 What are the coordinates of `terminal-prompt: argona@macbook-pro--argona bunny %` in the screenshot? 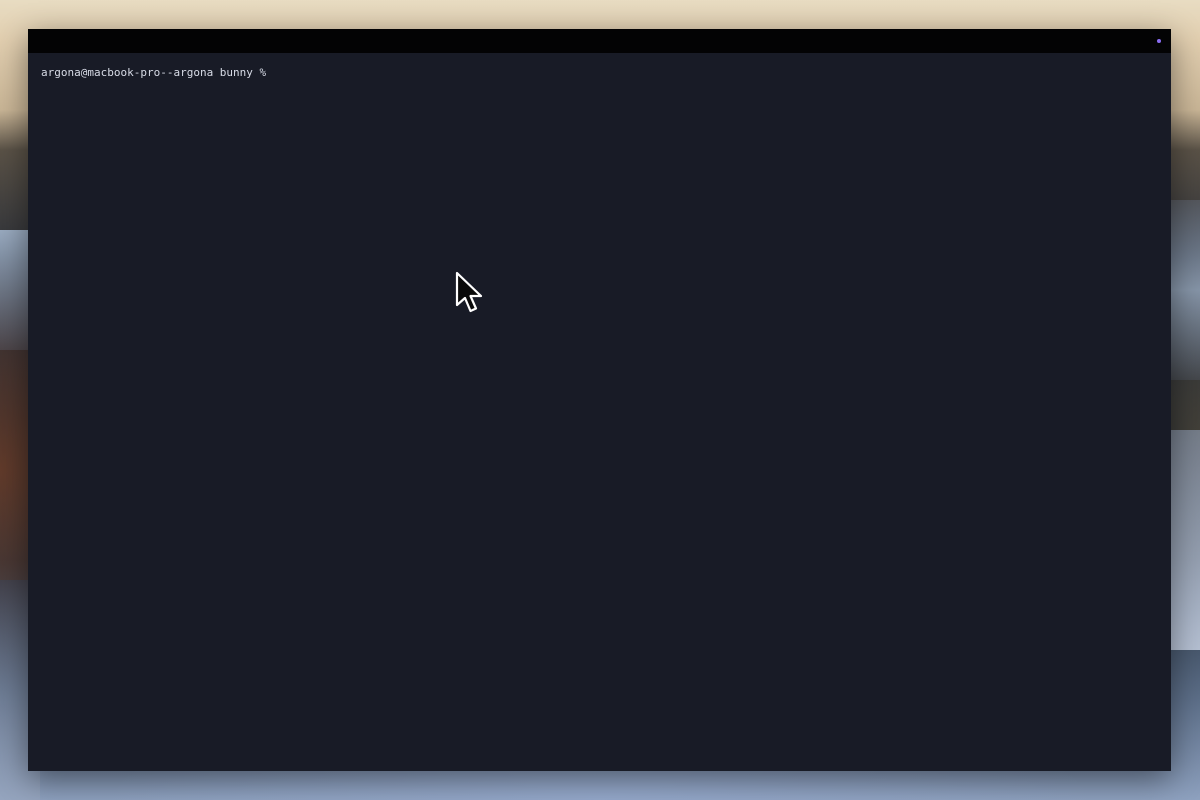 It's located at (154, 72).